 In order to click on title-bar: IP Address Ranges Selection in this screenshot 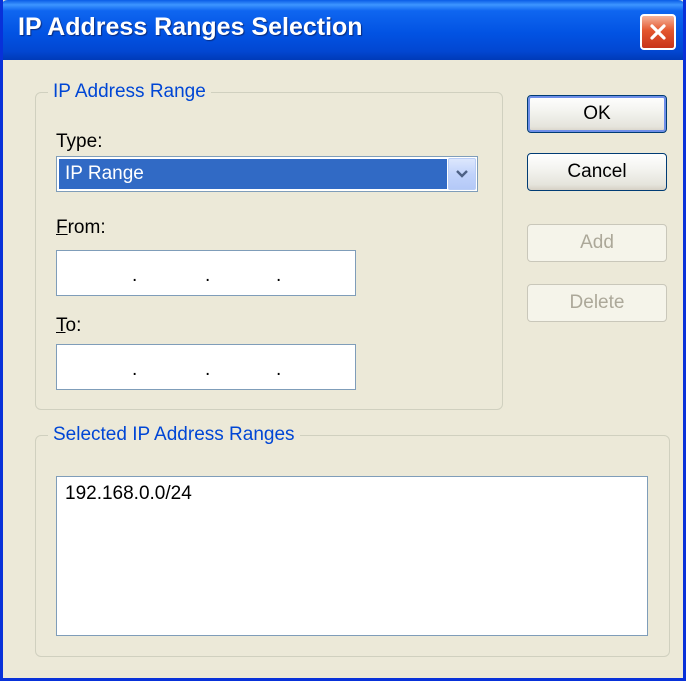, I will do `click(343, 30)`.